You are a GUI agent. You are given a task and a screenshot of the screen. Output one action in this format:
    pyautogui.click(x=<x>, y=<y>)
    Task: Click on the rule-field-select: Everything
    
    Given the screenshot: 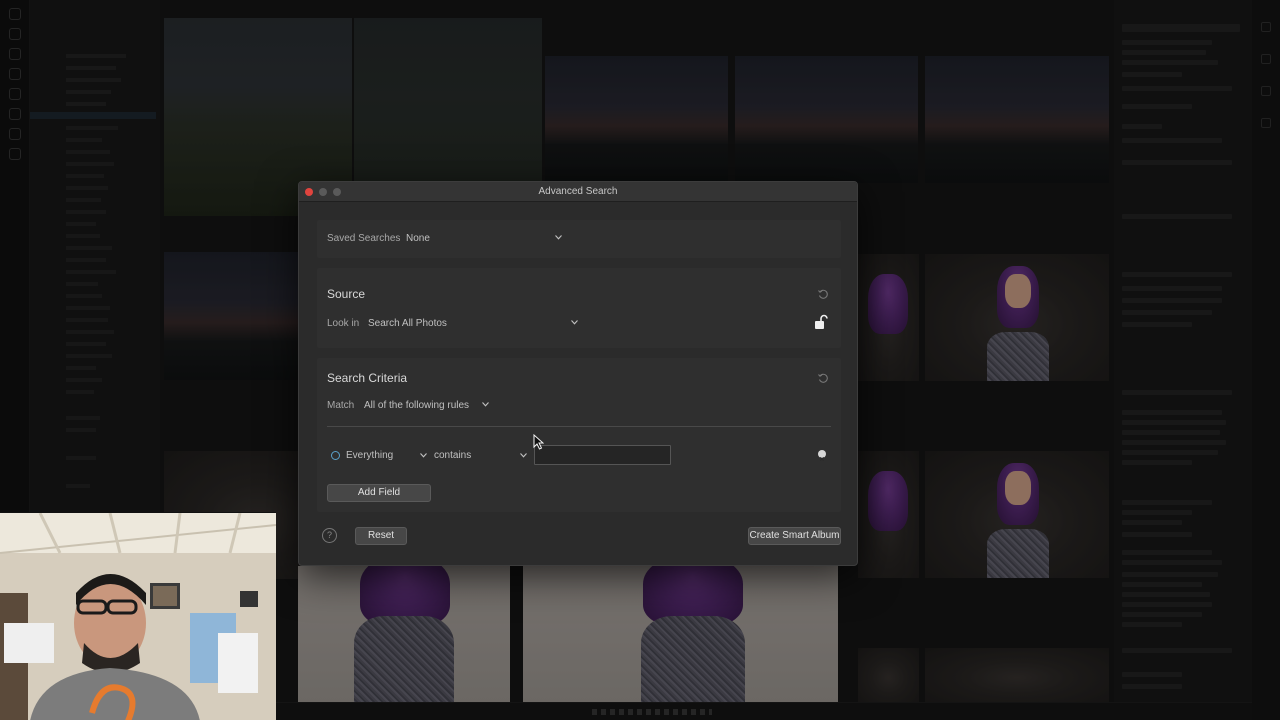 What is the action you would take?
    pyautogui.click(x=369, y=455)
    